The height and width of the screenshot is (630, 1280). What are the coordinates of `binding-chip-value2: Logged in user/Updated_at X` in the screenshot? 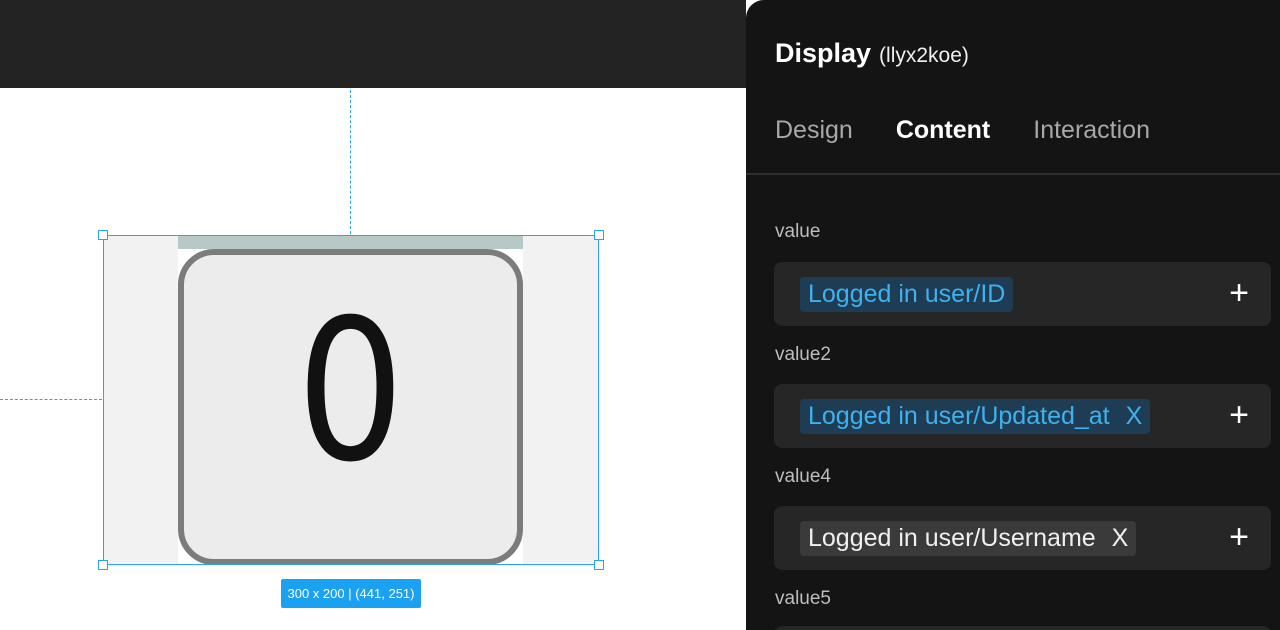 It's located at (975, 416).